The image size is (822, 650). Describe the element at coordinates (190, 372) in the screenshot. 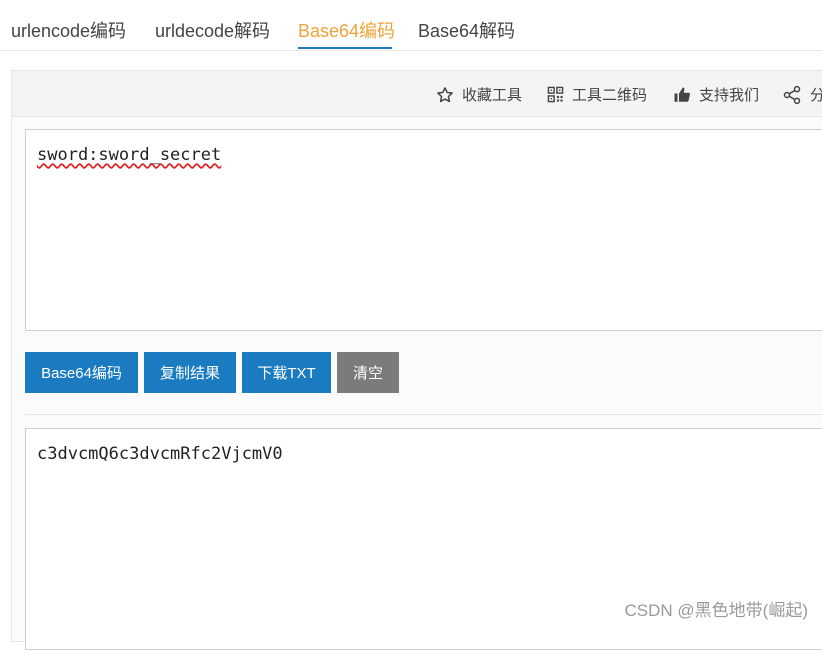

I see `copy-result-button: 复制结果` at that location.